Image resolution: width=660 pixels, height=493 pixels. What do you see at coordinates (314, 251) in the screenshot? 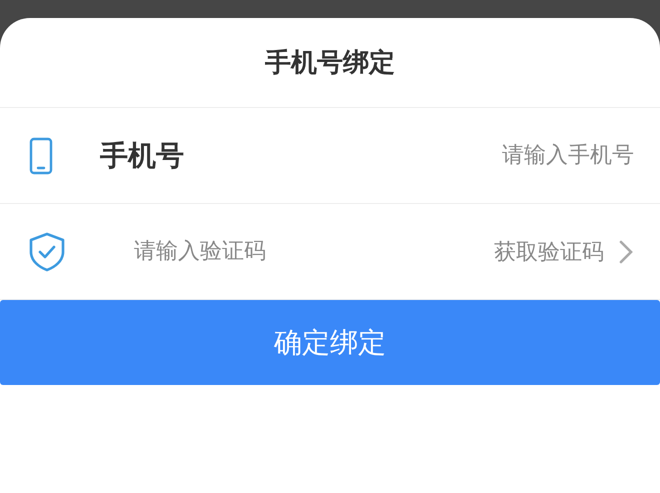
I see `code-input-field: 请输入验证码` at bounding box center [314, 251].